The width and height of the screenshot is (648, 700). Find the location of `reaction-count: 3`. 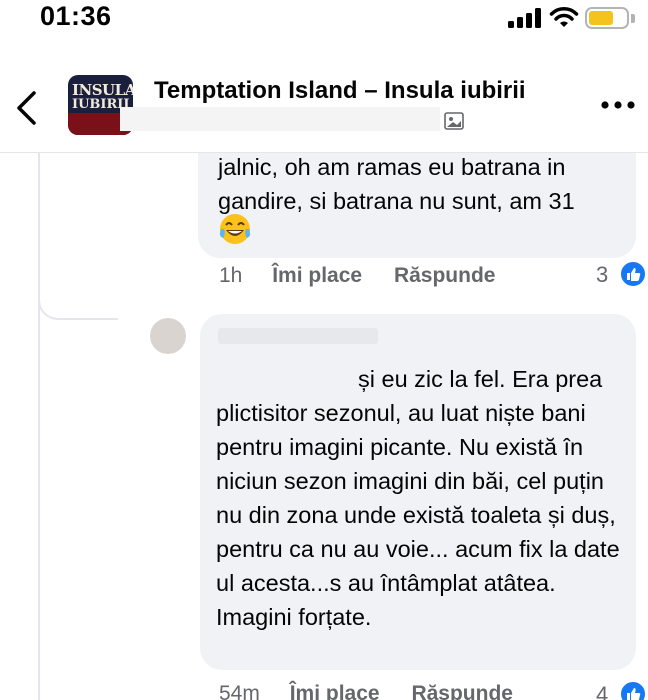

reaction-count: 3 is located at coordinates (602, 275).